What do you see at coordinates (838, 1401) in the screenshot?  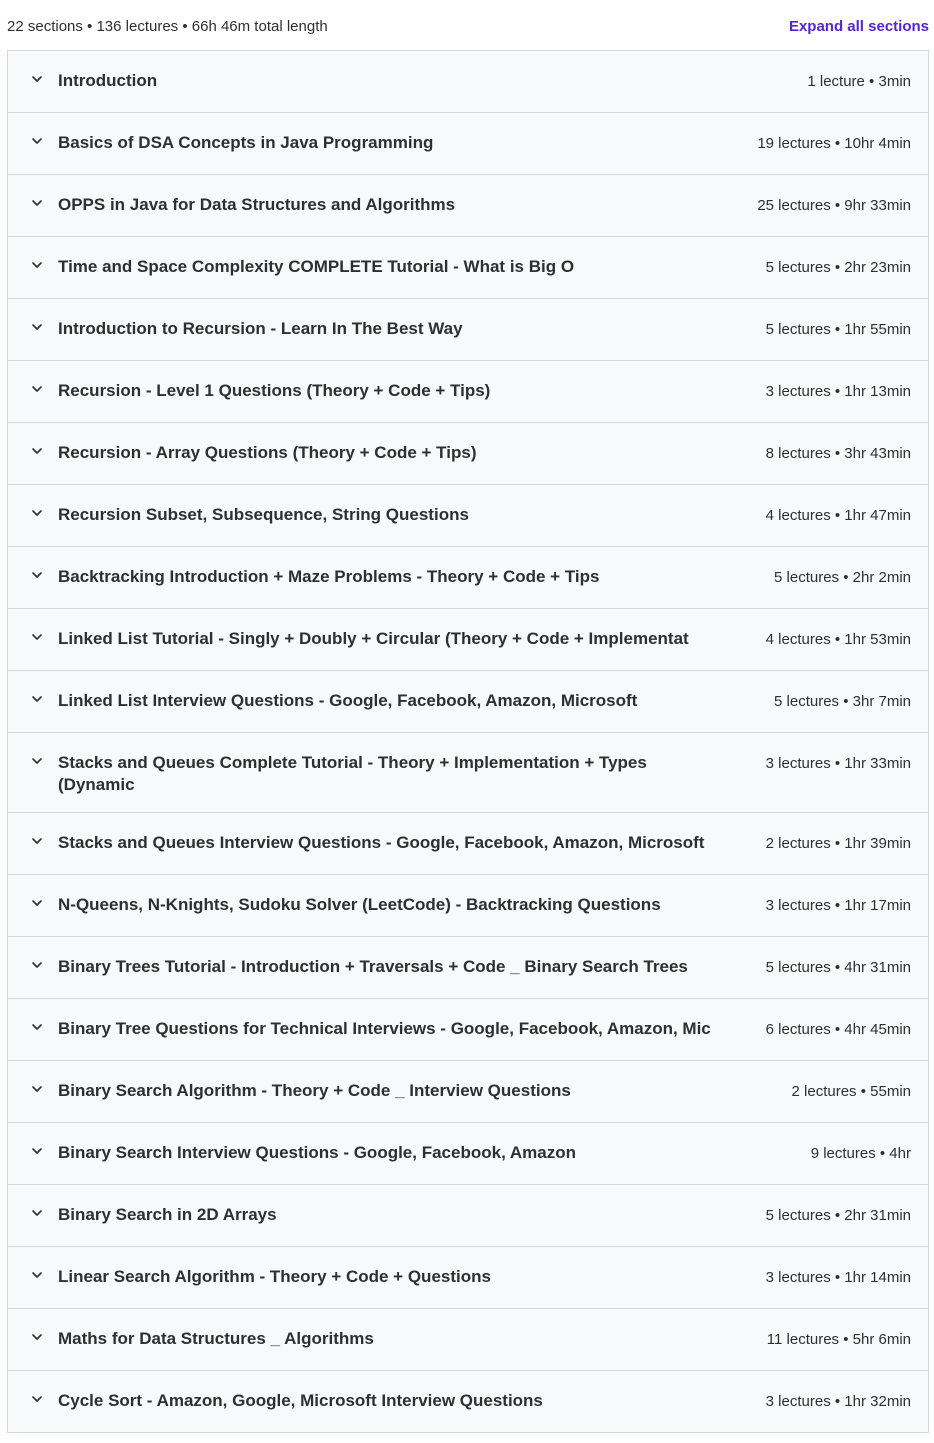 I see `section-lecture-count: 3 lectures • 1hr 32min` at bounding box center [838, 1401].